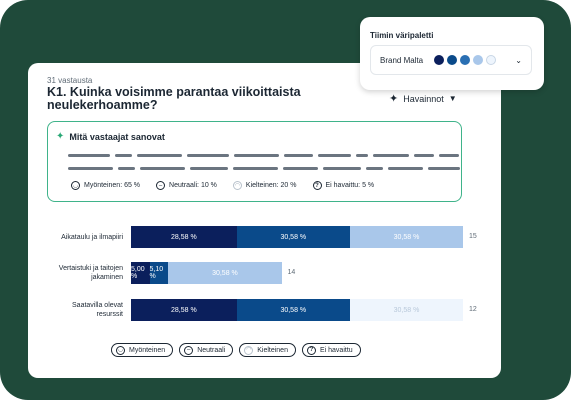  I want to click on palette-swatches, so click(465, 60).